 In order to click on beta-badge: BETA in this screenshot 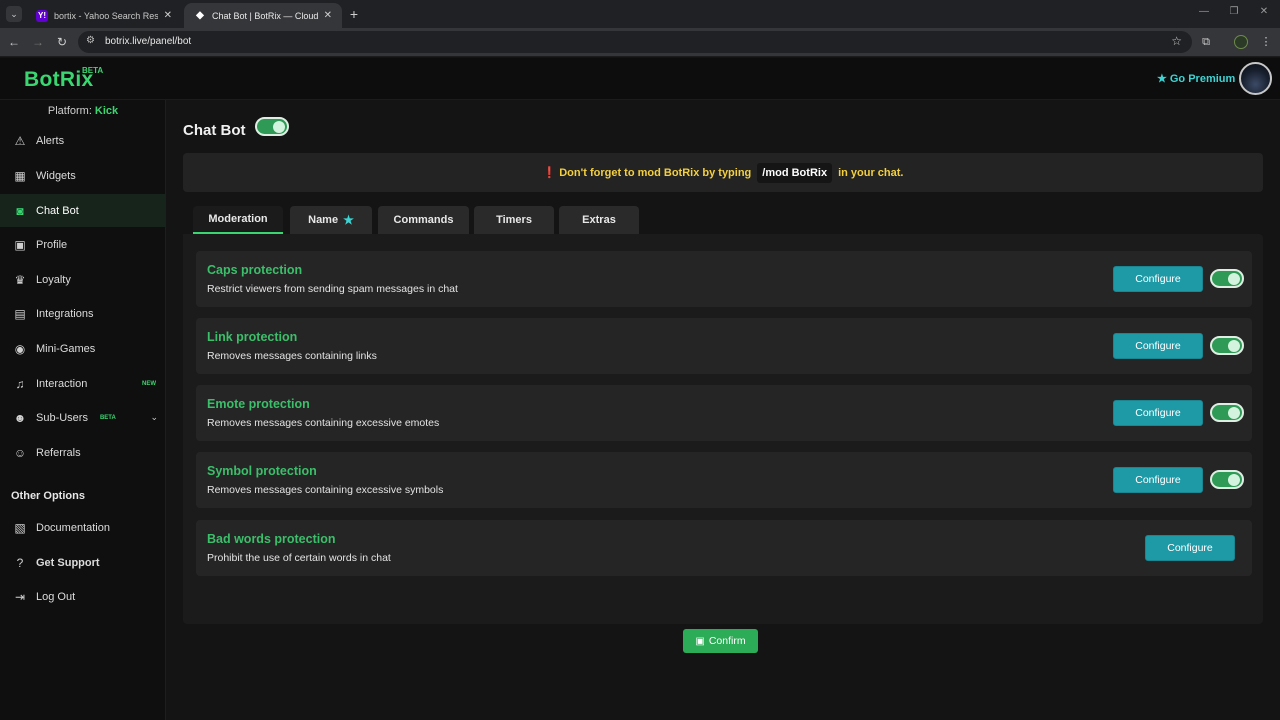, I will do `click(107, 417)`.